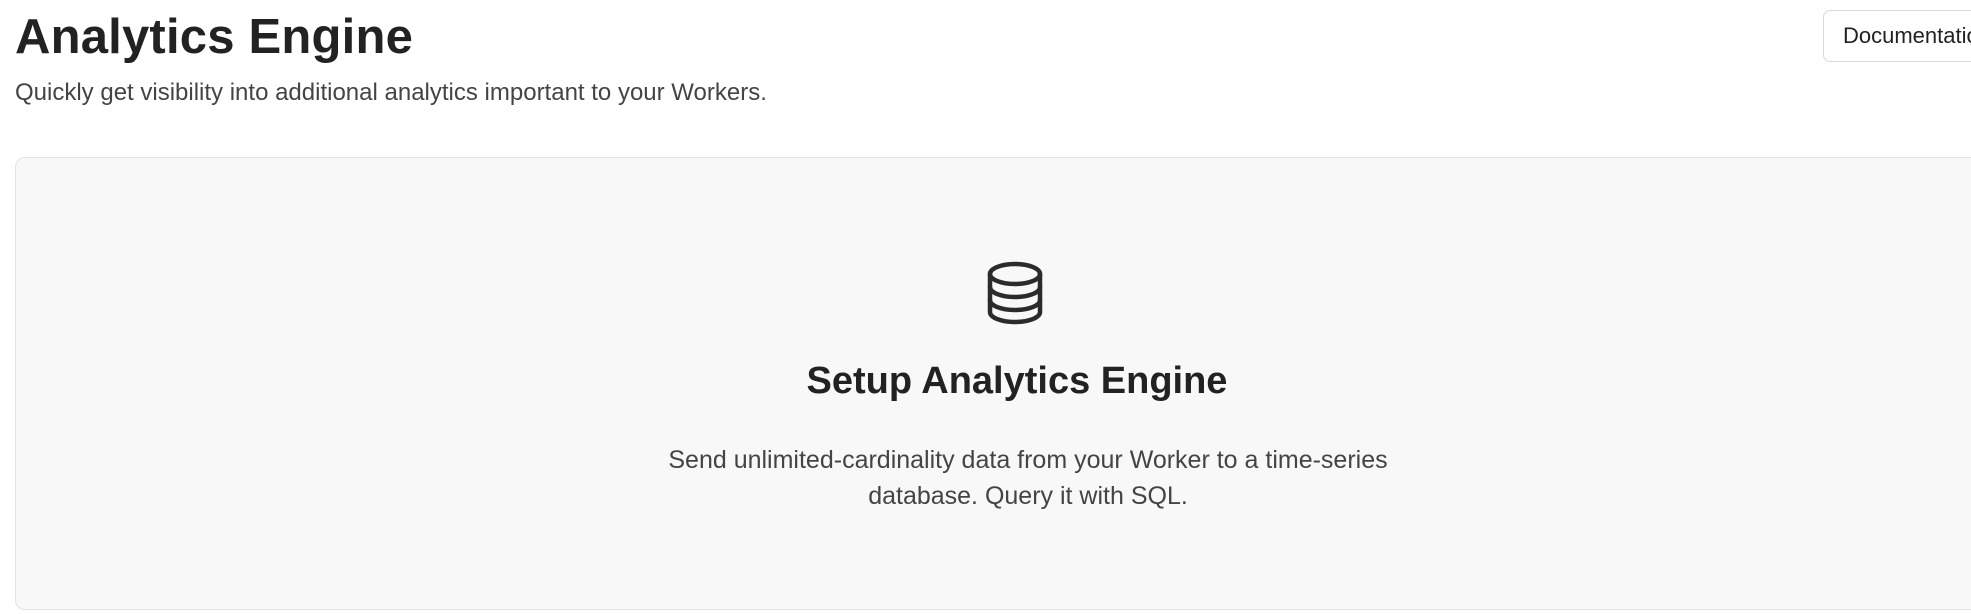 The height and width of the screenshot is (614, 1971). I want to click on page-title: Analytics Engine, so click(214, 37).